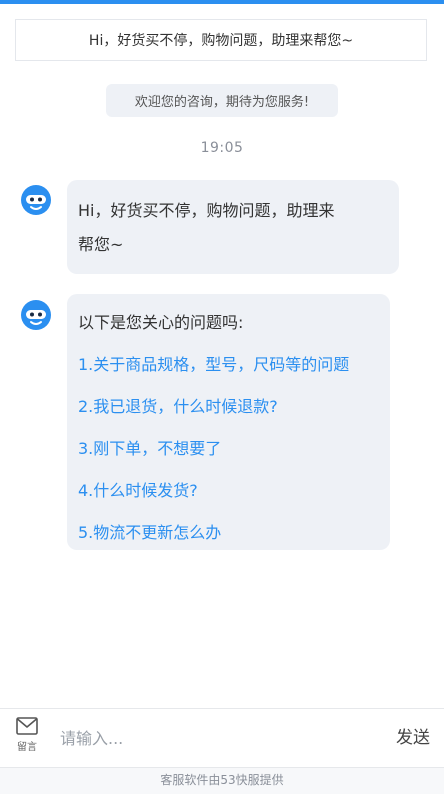 This screenshot has width=444, height=794. Describe the element at coordinates (233, 227) in the screenshot. I see `chat-bubble-greeting: Hi，好货买不停，购物问题，助理来 帮您~` at that location.